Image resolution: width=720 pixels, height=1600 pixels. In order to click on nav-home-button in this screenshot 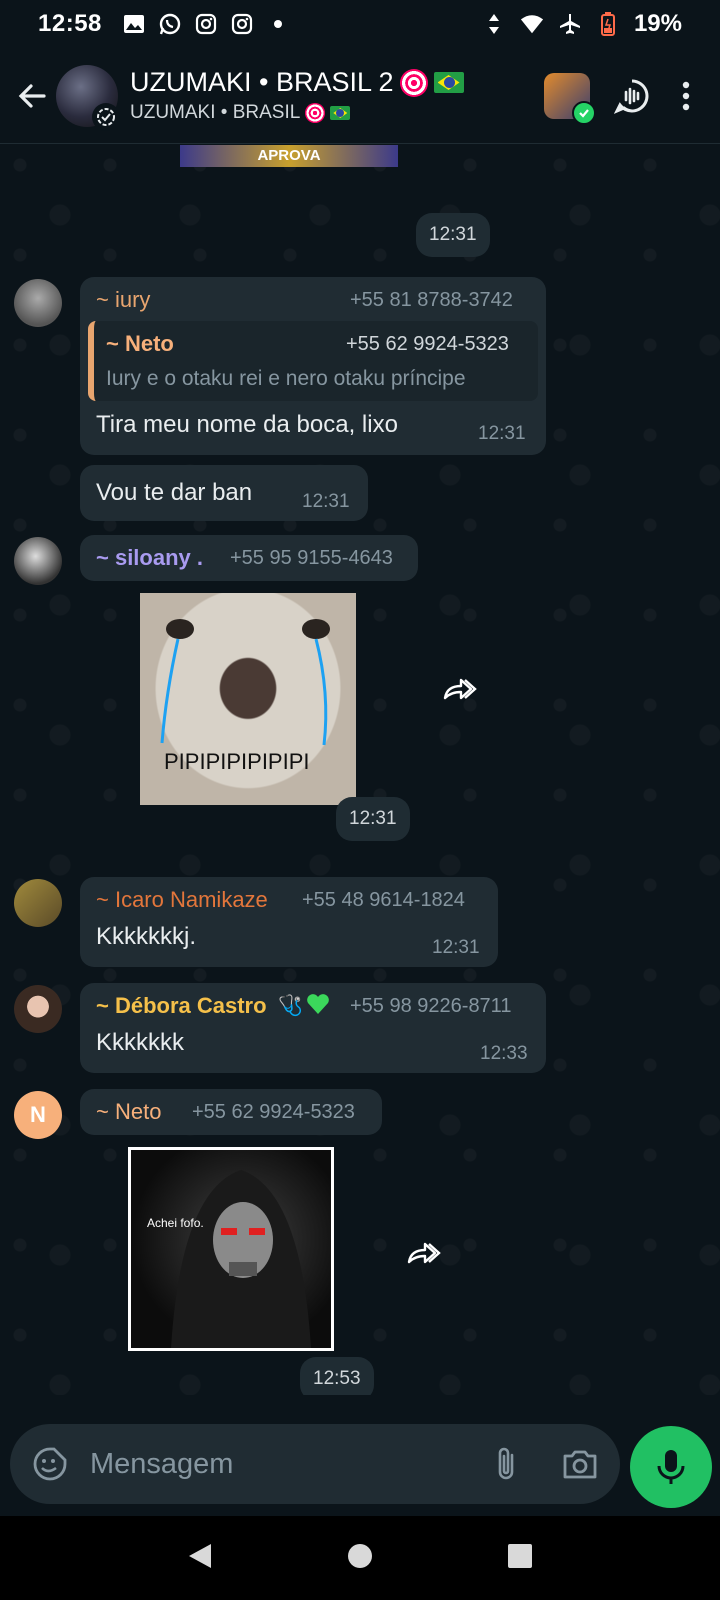, I will do `click(360, 1558)`.